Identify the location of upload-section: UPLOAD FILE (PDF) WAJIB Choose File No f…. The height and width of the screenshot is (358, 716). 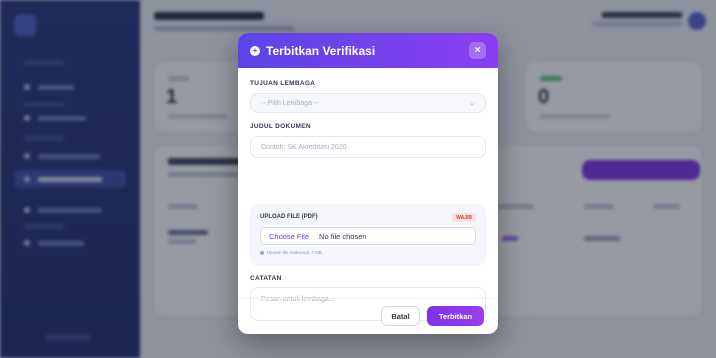
(368, 235).